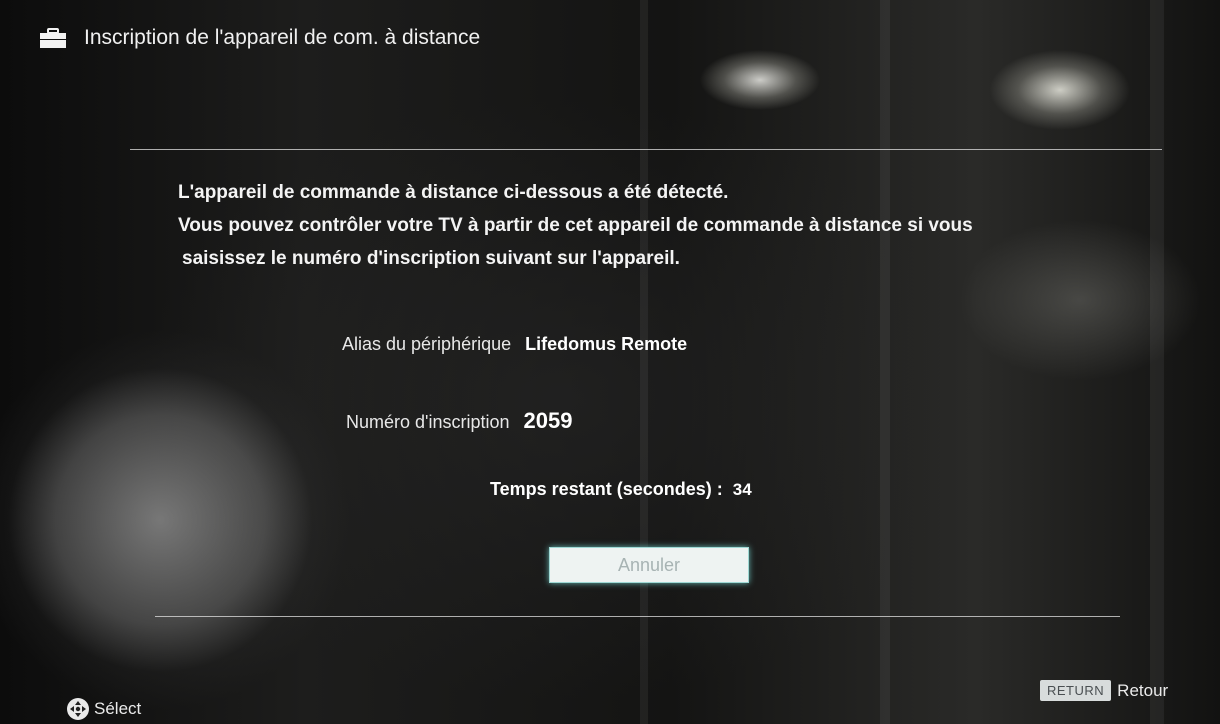 The width and height of the screenshot is (1220, 724). I want to click on select-label: Sélect, so click(118, 708).